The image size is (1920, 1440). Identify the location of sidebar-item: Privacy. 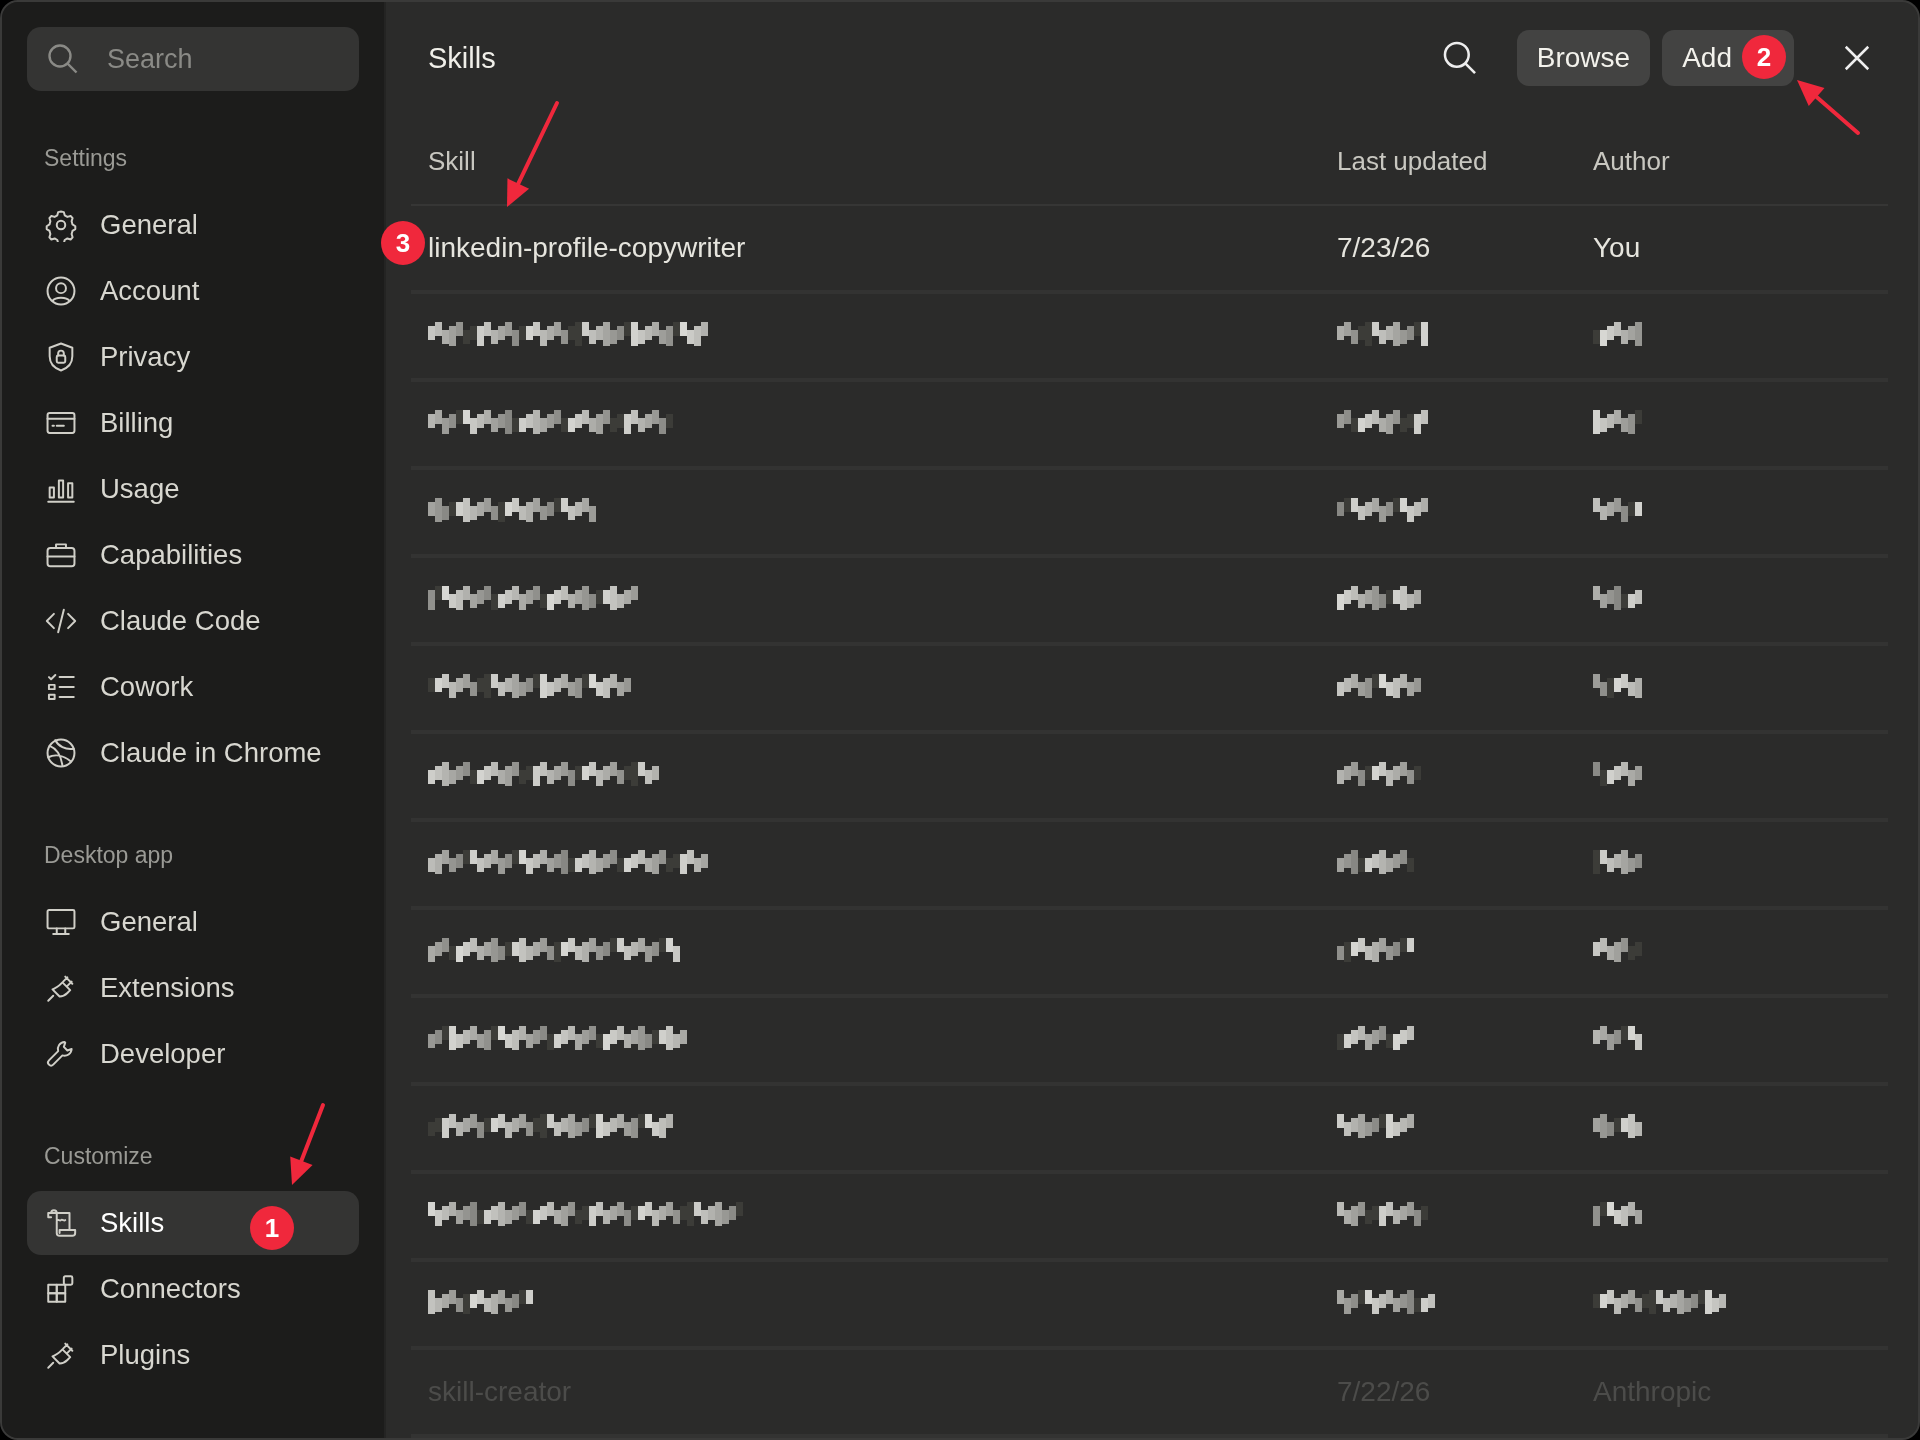
(193, 357).